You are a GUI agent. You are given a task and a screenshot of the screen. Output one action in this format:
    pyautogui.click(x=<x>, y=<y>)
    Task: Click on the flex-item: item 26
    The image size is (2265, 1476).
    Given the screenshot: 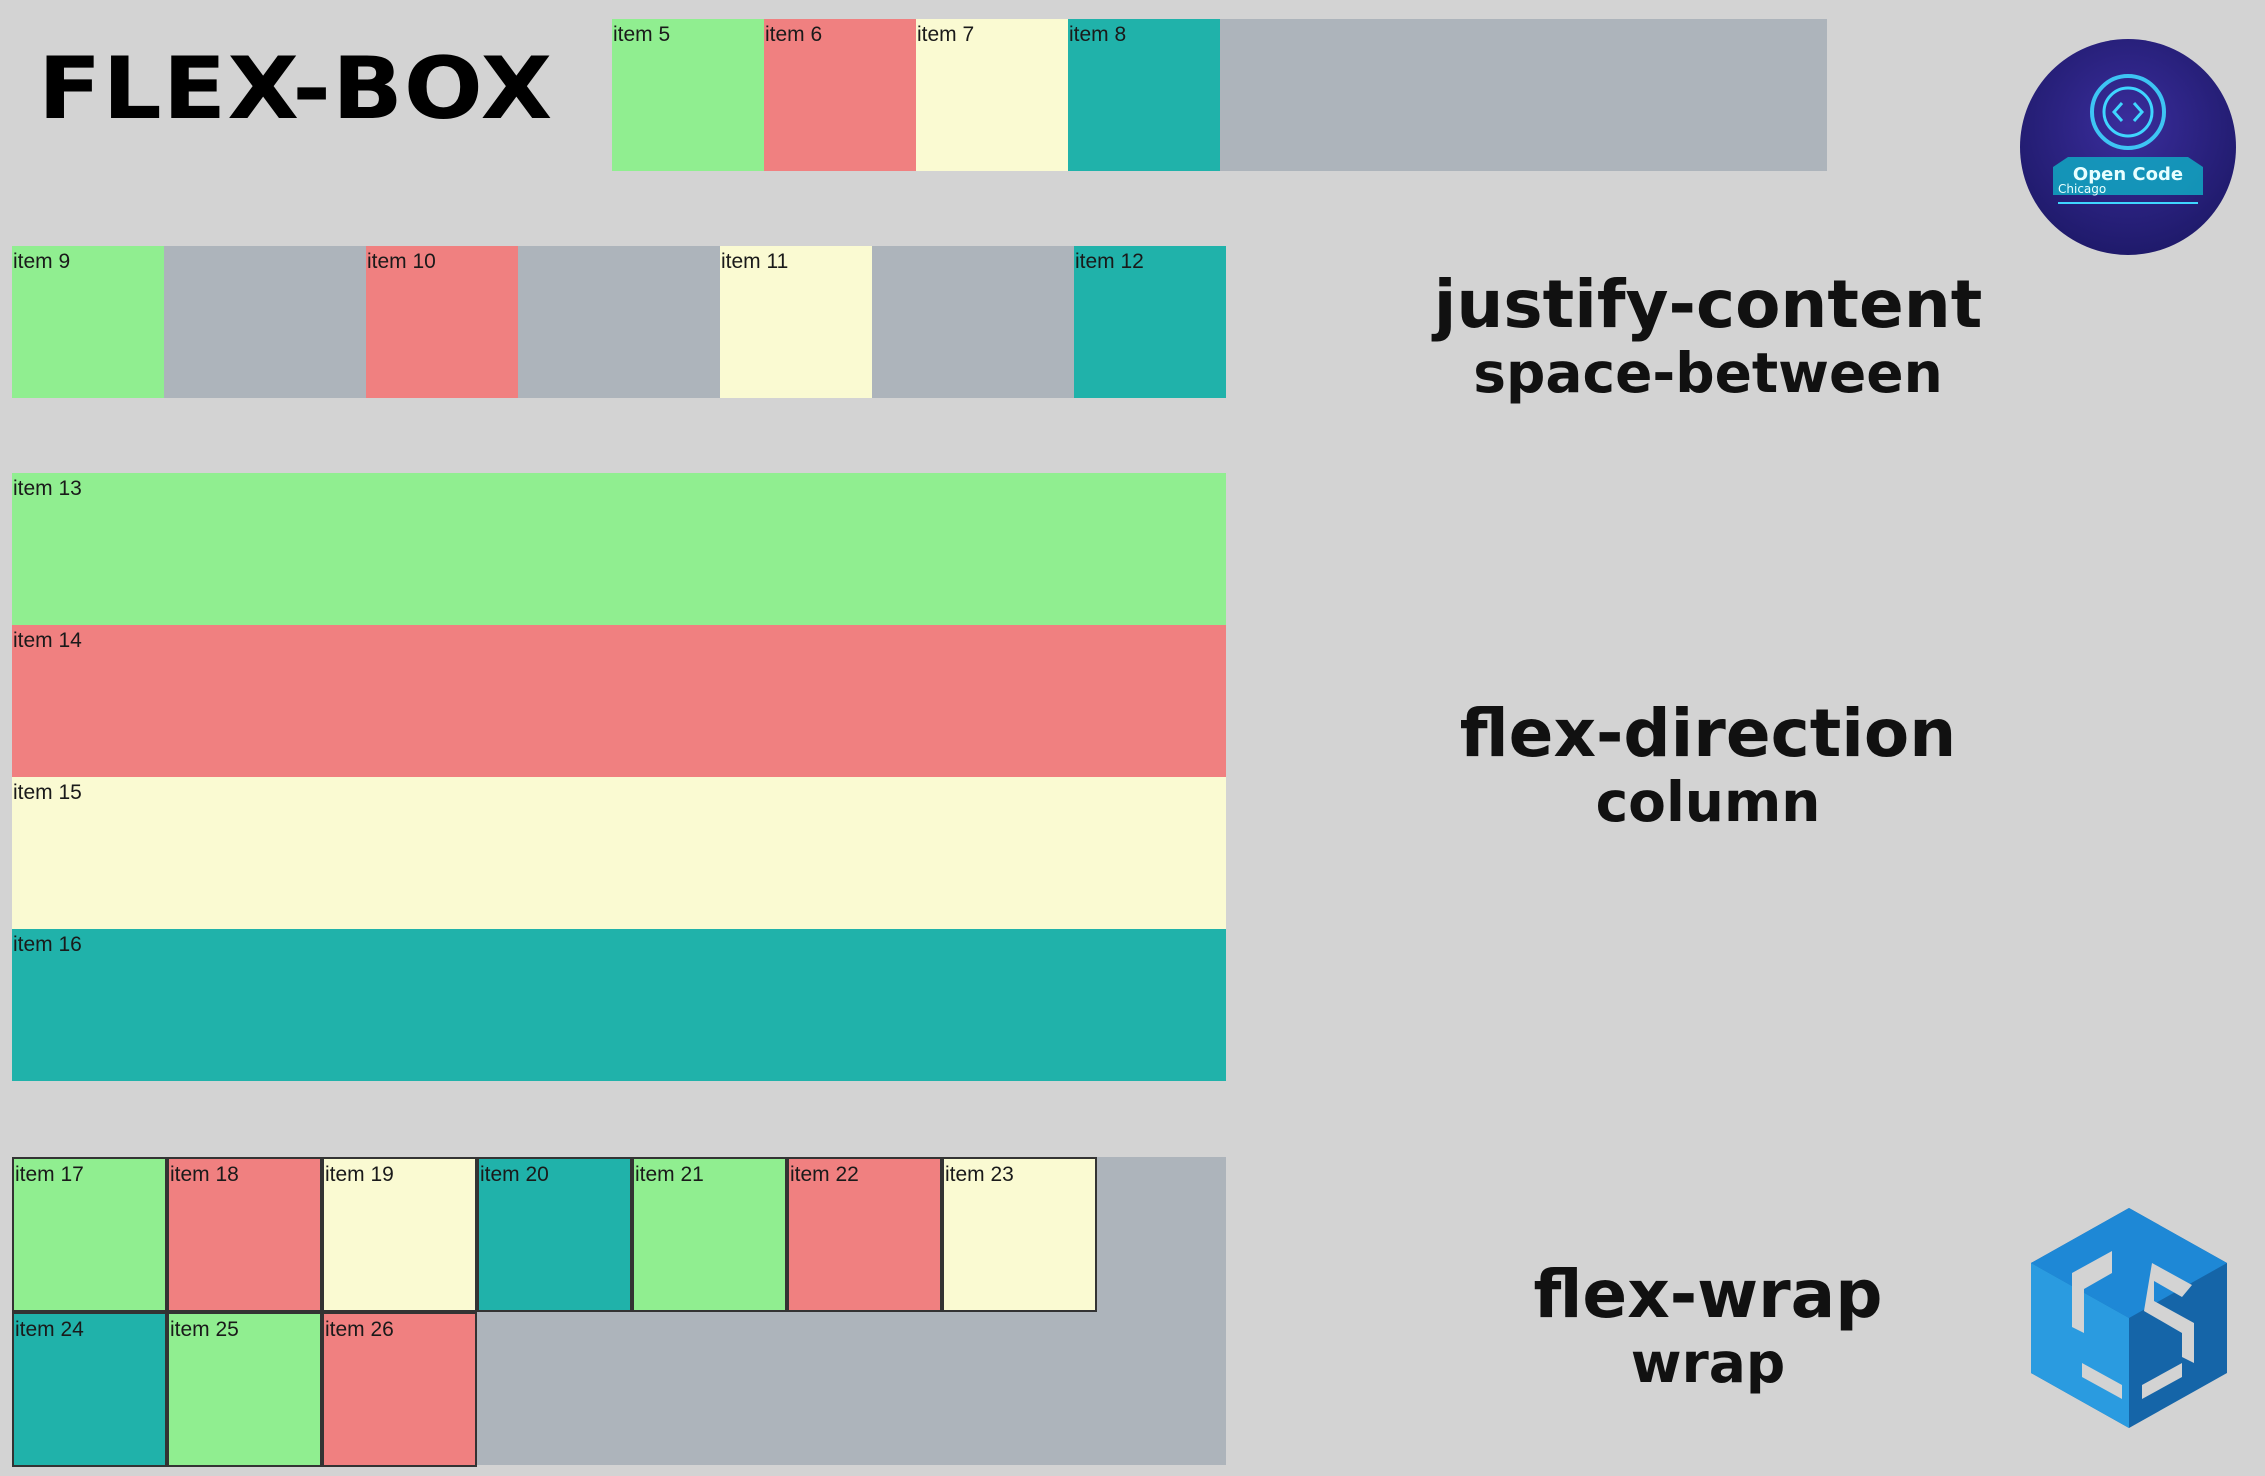 What is the action you would take?
    pyautogui.click(x=399, y=1389)
    